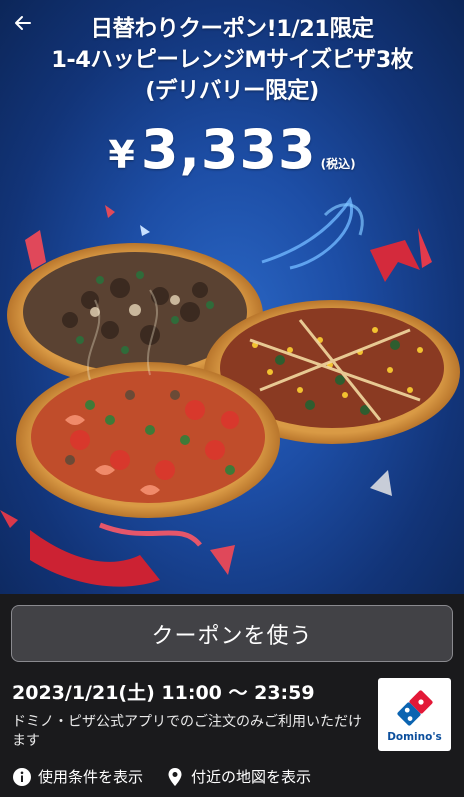 The image size is (464, 797). Describe the element at coordinates (187, 731) in the screenshot. I see `usage-note: ドミノ・ピザ公式アプリでのご注文のみご利用いただけます` at that location.